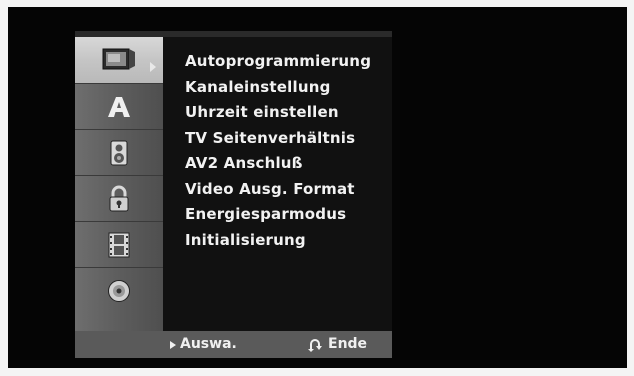 The width and height of the screenshot is (634, 376). I want to click on menu-item-video-ausg-format: Video Ausg. Format, so click(278, 190).